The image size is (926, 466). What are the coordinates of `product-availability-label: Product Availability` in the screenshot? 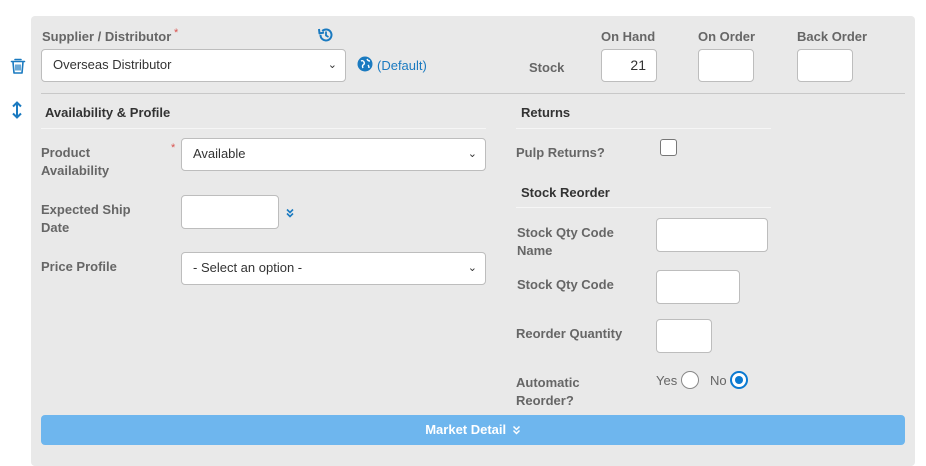 It's located at (75, 161).